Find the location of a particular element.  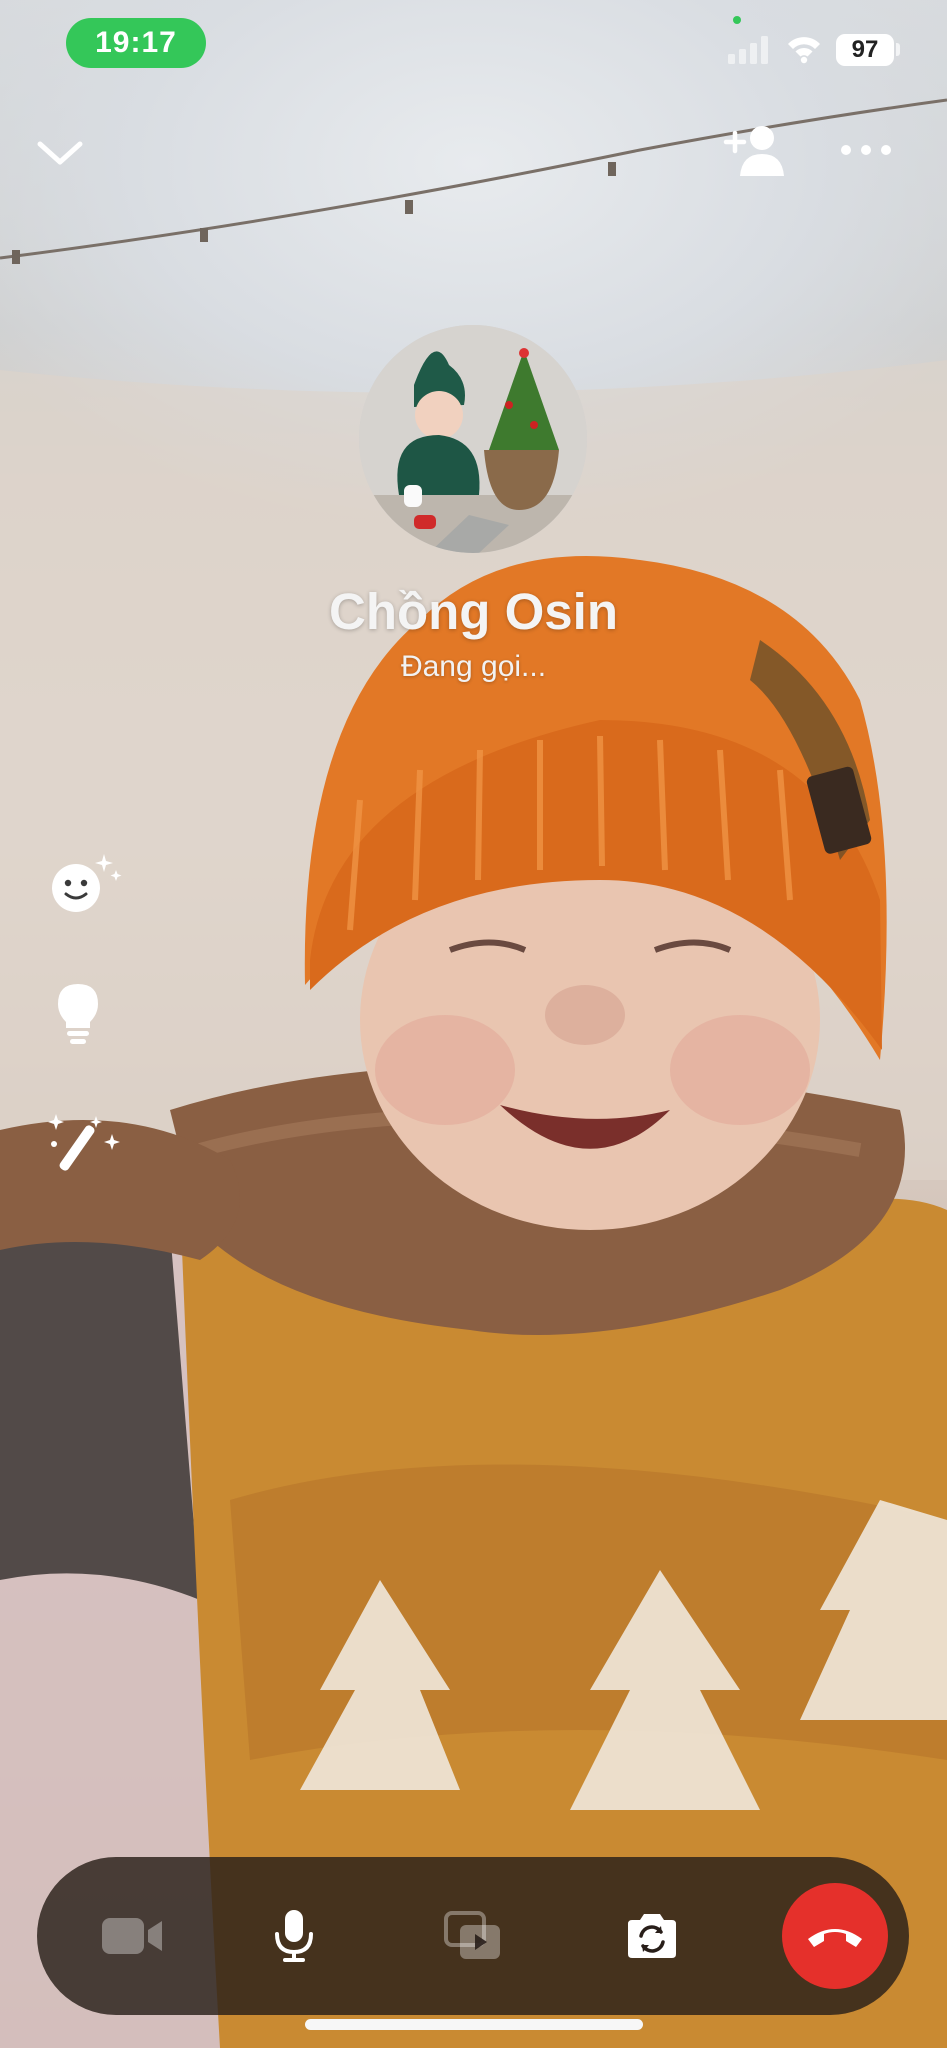

more-icon is located at coordinates (866, 150).